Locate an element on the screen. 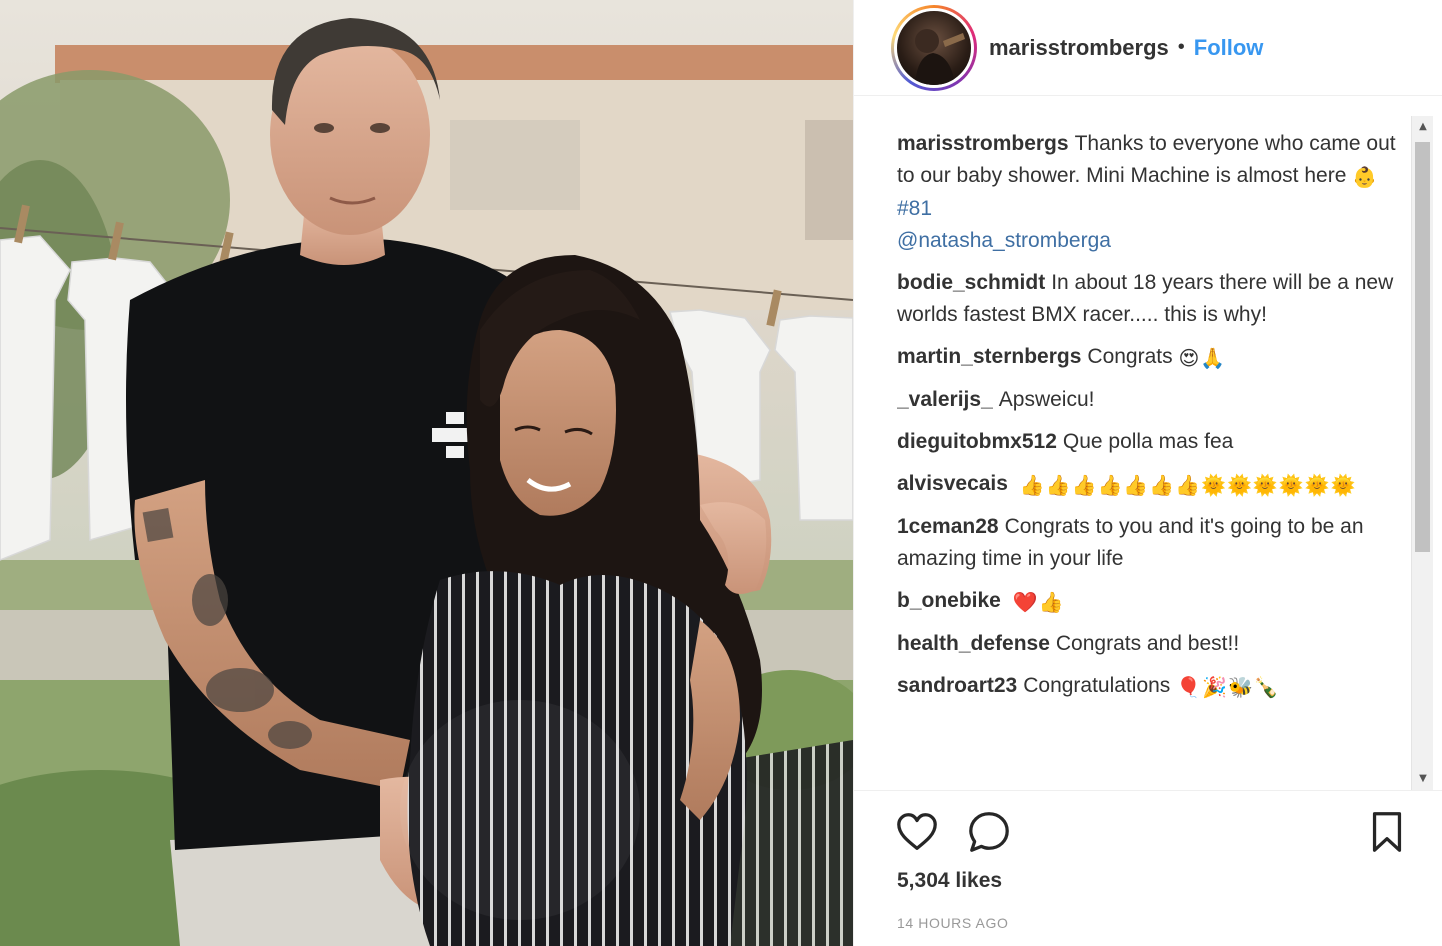 This screenshot has width=1442, height=946. heart-icon is located at coordinates (917, 832).